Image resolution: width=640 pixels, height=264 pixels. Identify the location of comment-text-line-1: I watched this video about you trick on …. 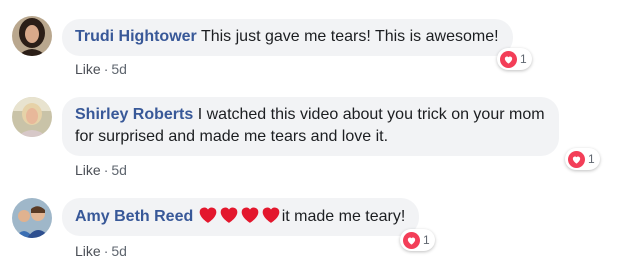
(371, 114).